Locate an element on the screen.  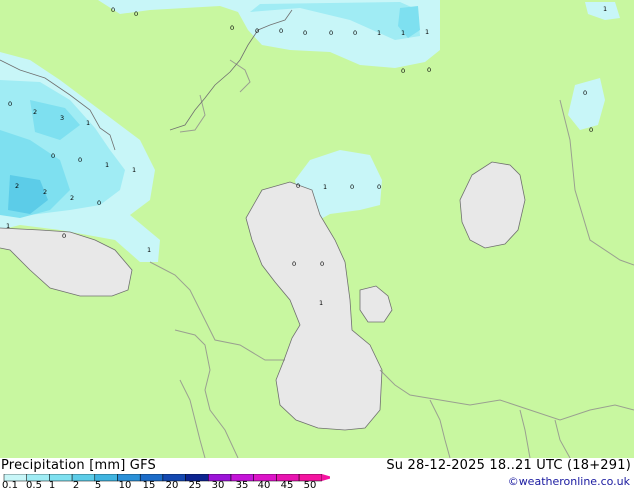
valid-time: Su 28-12-2025 18..21 UTC (18+291) is located at coordinates (508, 465).